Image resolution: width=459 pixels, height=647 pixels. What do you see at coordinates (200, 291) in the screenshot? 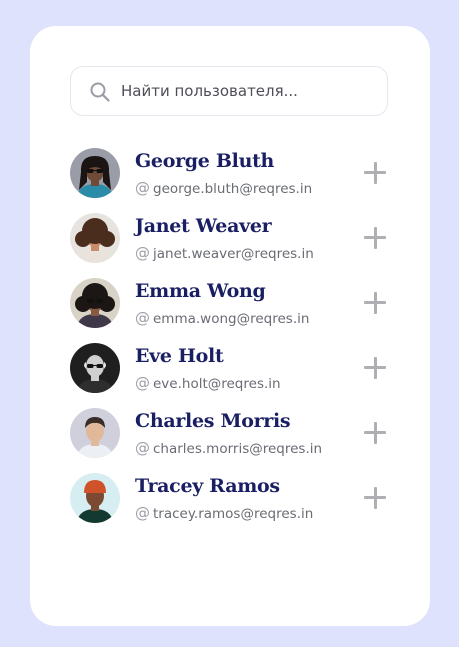
I see `user-name: Emma Wong` at bounding box center [200, 291].